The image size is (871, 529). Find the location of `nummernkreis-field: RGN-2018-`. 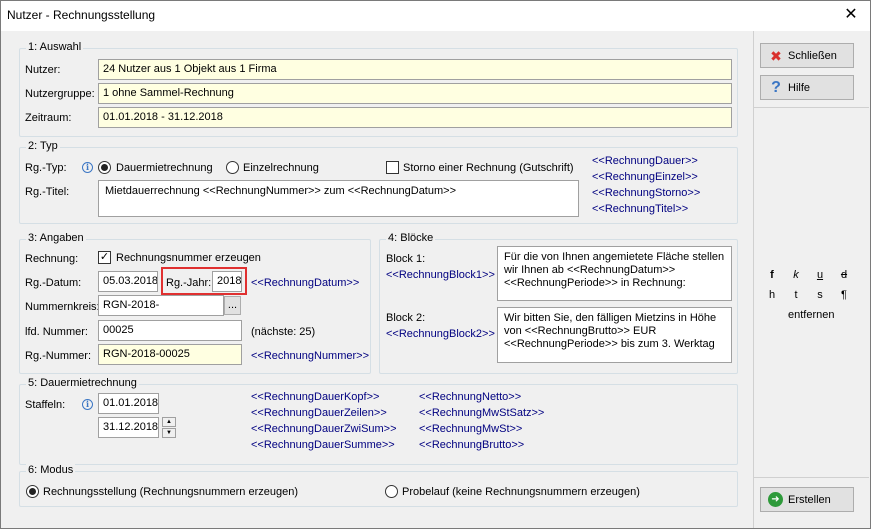

nummernkreis-field: RGN-2018- is located at coordinates (161, 305).